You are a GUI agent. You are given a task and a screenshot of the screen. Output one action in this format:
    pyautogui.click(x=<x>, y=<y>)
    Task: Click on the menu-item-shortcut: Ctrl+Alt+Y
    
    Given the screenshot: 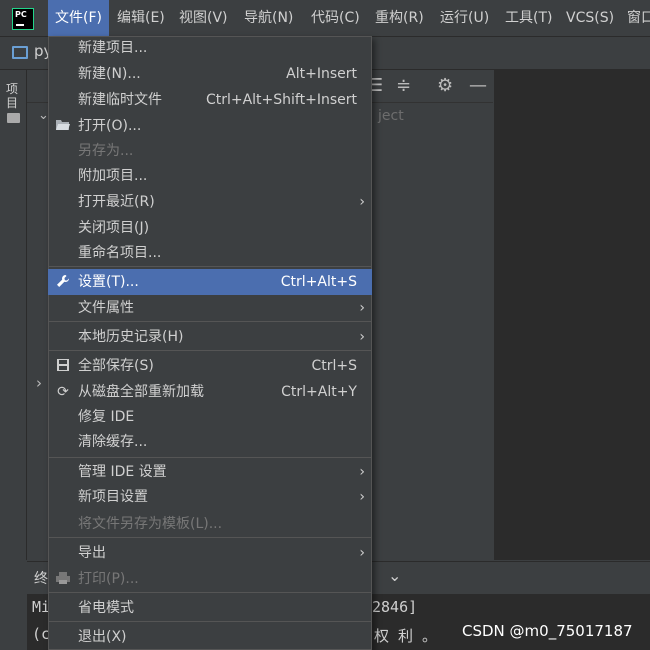 What is the action you would take?
    pyautogui.click(x=319, y=392)
    